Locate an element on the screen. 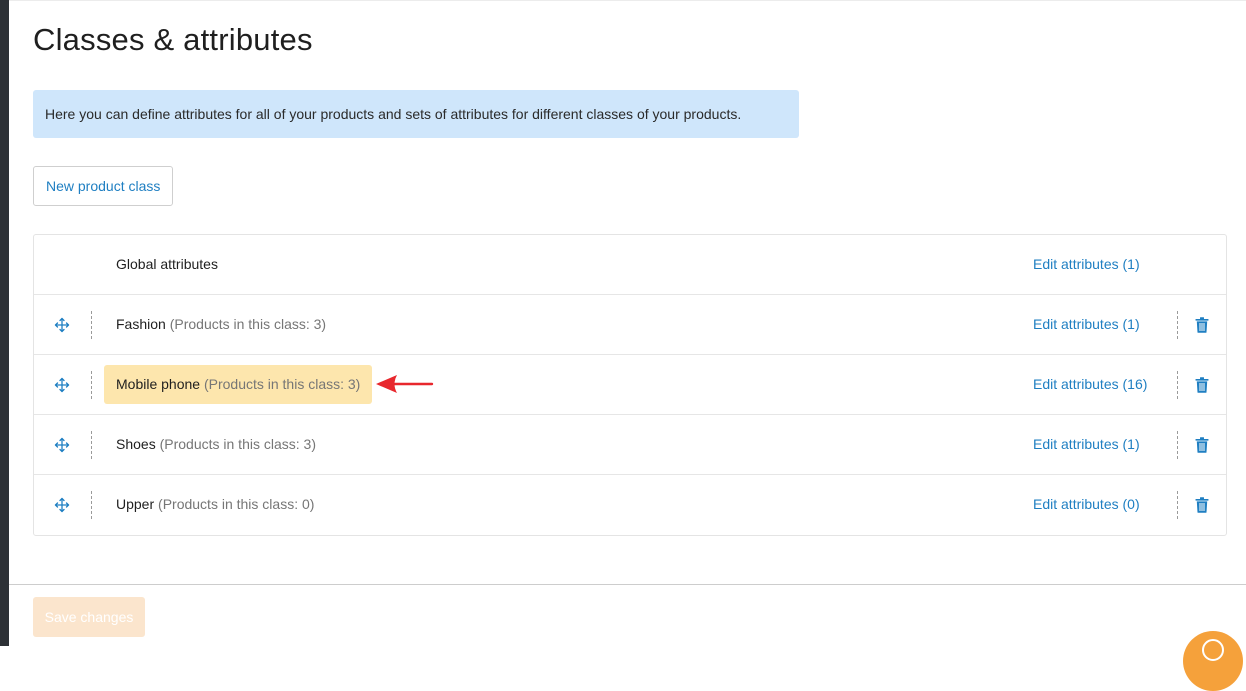 The image size is (1246, 691). name-cell: Fashion (Products in this class: 3) is located at coordinates (221, 324).